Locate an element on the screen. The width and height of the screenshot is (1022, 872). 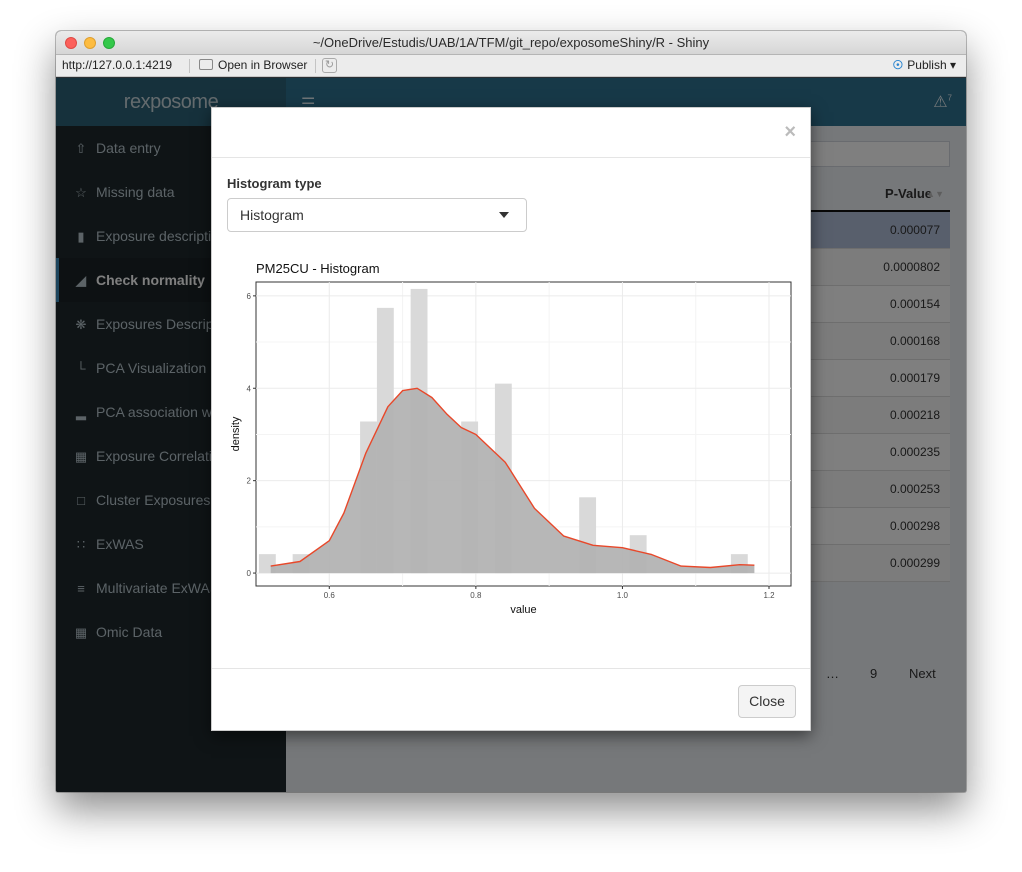
histogram-type-select: Histogram is located at coordinates (377, 215).